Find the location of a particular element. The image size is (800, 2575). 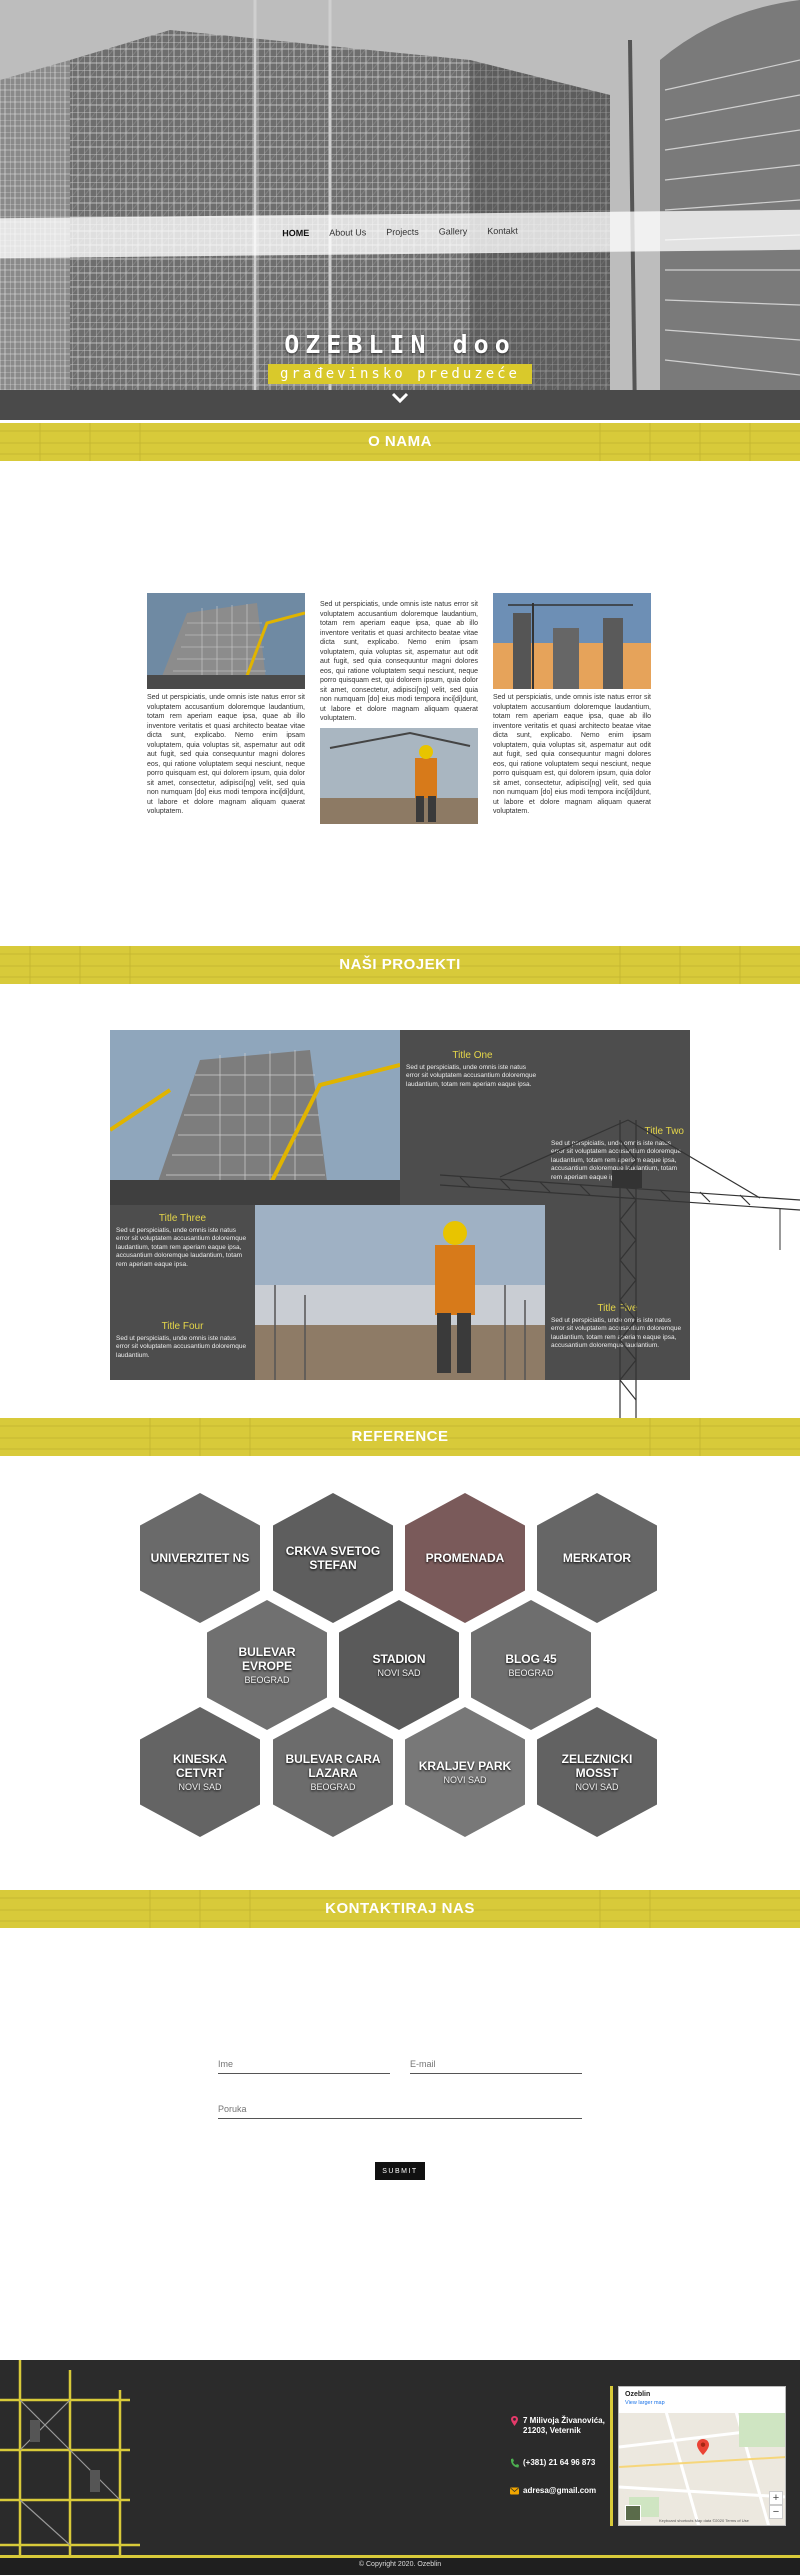

project-title-3: Title Three is located at coordinates (182, 1218).